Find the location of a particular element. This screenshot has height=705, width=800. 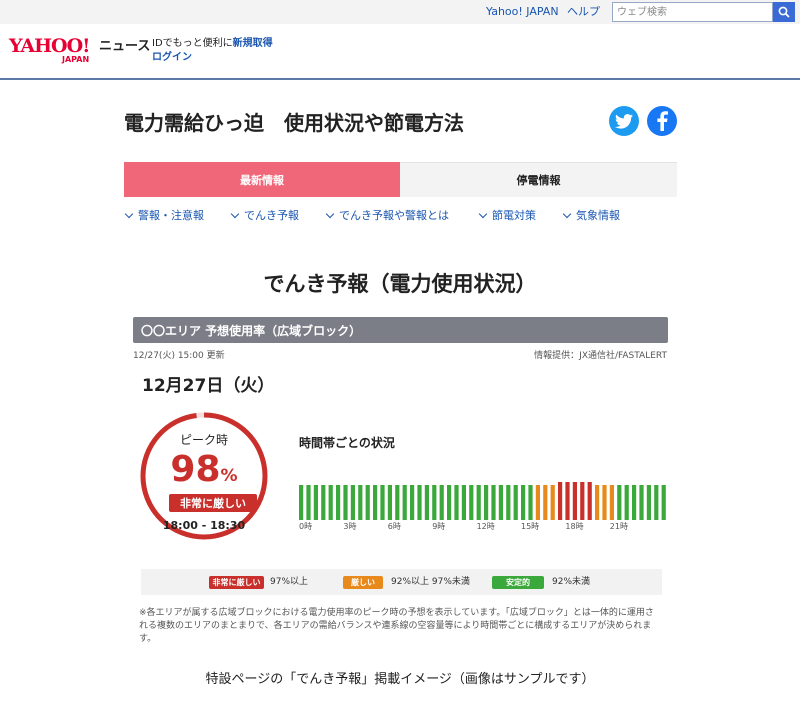

hourly-status-chart: 0時 3時 6時 9時 12時 15時 18時 21時 is located at coordinates (482, 506).